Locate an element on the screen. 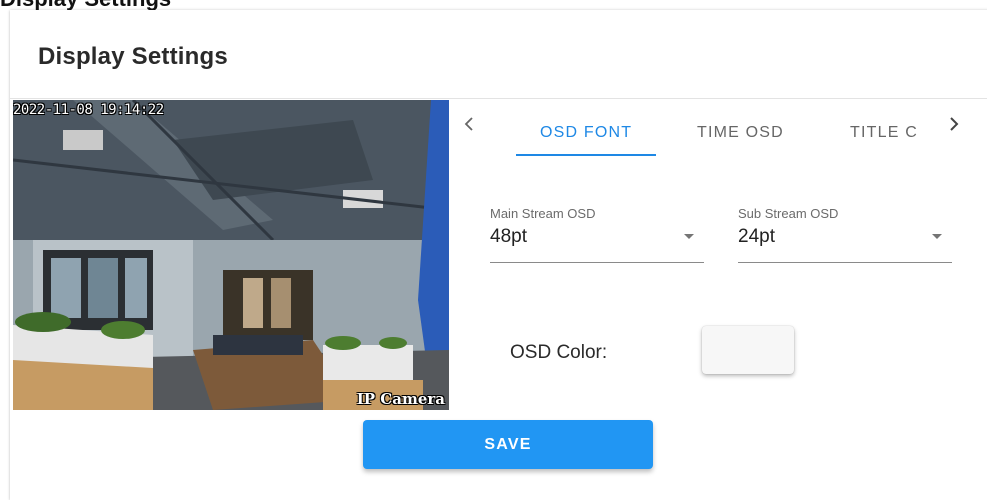 Image resolution: width=987 pixels, height=500 pixels. osd-color-picker is located at coordinates (748, 350).